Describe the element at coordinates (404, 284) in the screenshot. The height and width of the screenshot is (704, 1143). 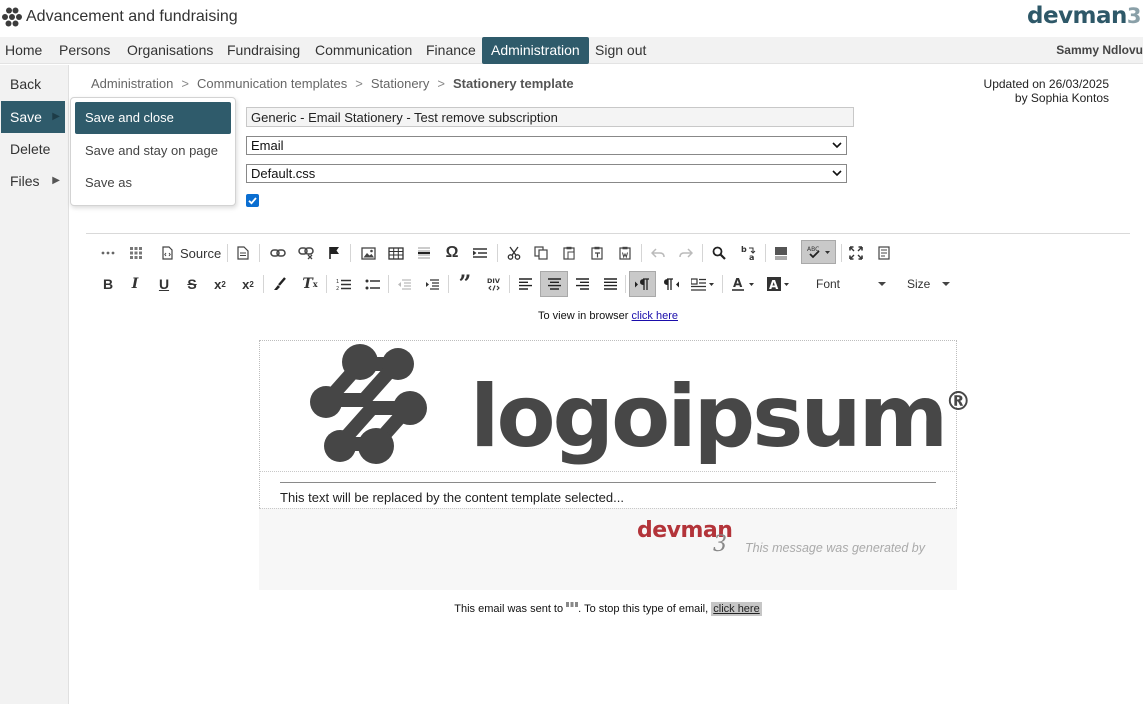
I see `outdent-icon` at that location.